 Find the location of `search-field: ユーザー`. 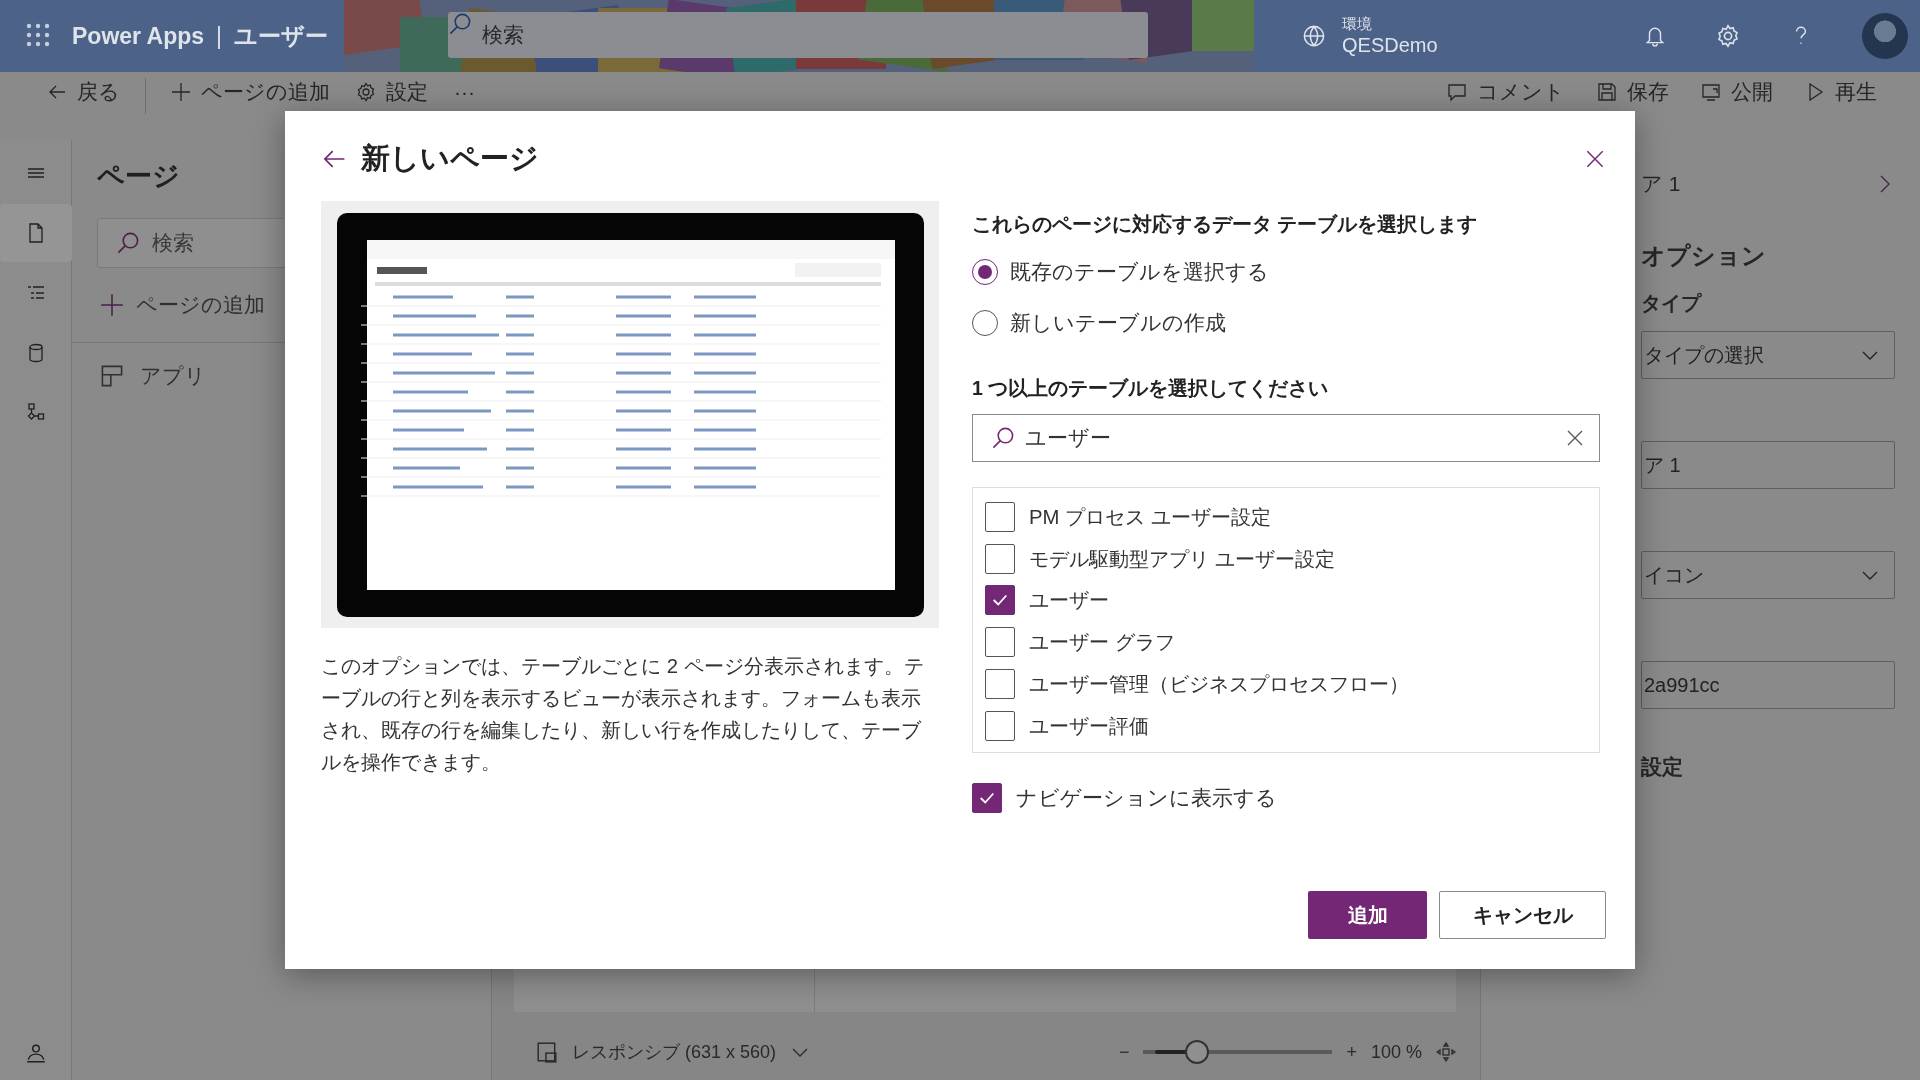

search-field: ユーザー is located at coordinates (1286, 438).